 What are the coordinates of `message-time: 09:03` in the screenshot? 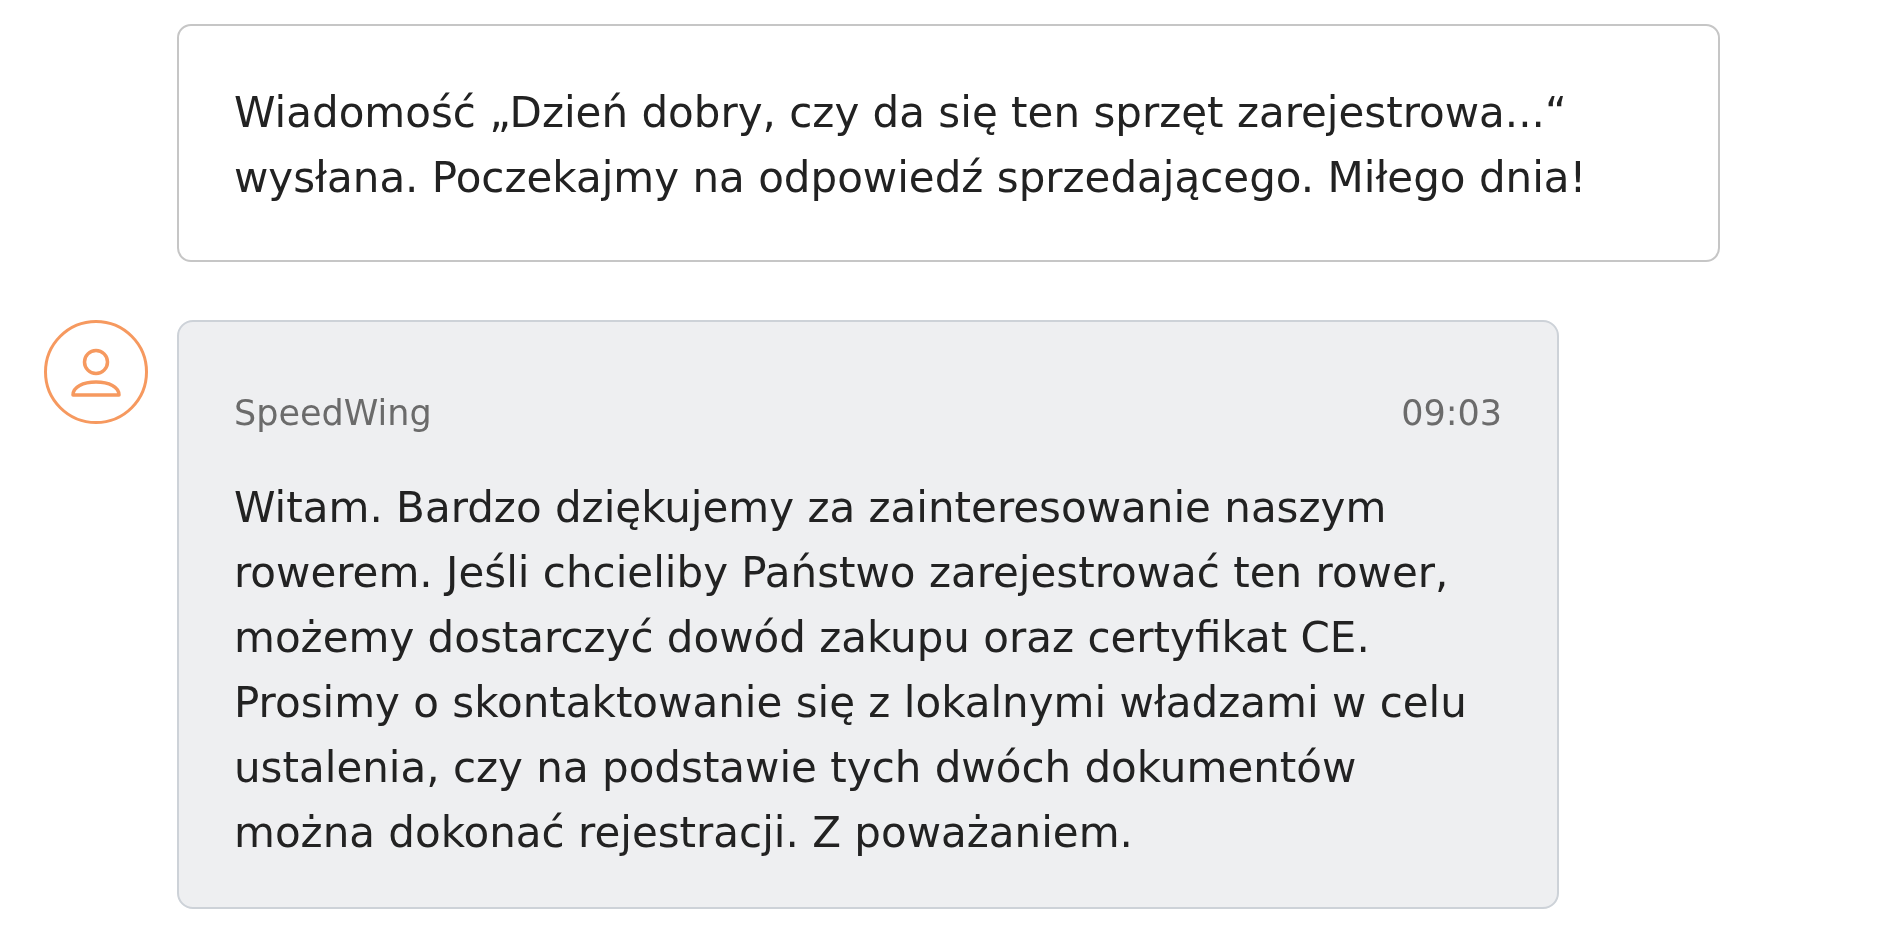 It's located at (1451, 413).